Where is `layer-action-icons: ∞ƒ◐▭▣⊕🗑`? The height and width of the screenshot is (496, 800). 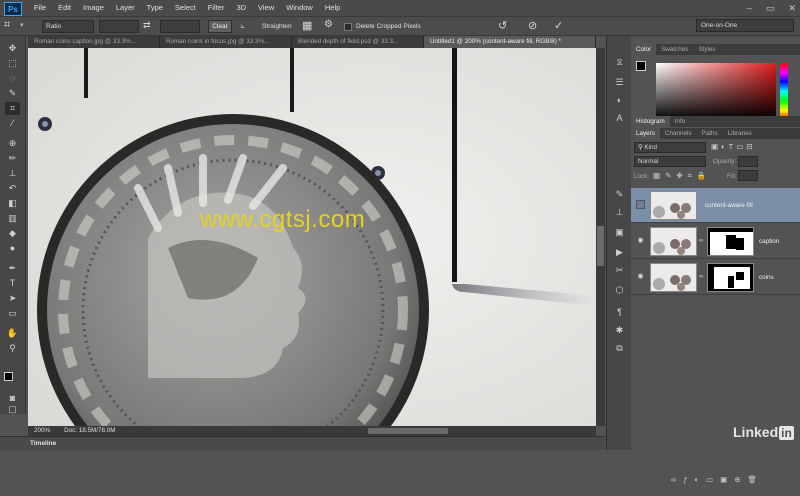
layer-action-icons: ∞ƒ◐▭▣⊕🗑 is located at coordinates (717, 479).